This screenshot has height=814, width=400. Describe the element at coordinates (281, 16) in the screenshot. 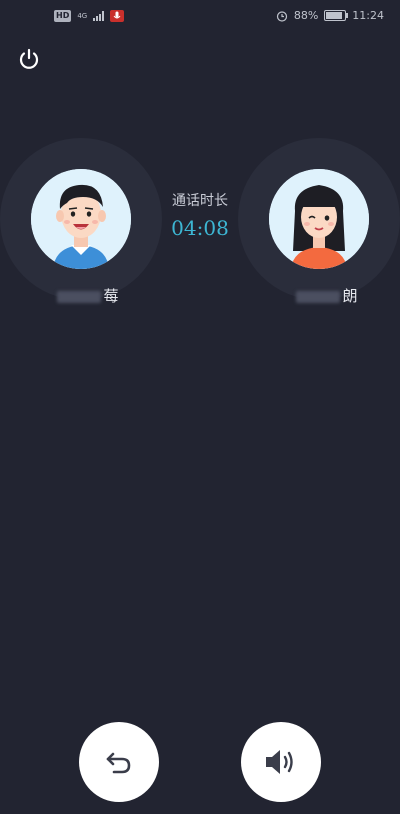

I see `alarm-icon` at that location.